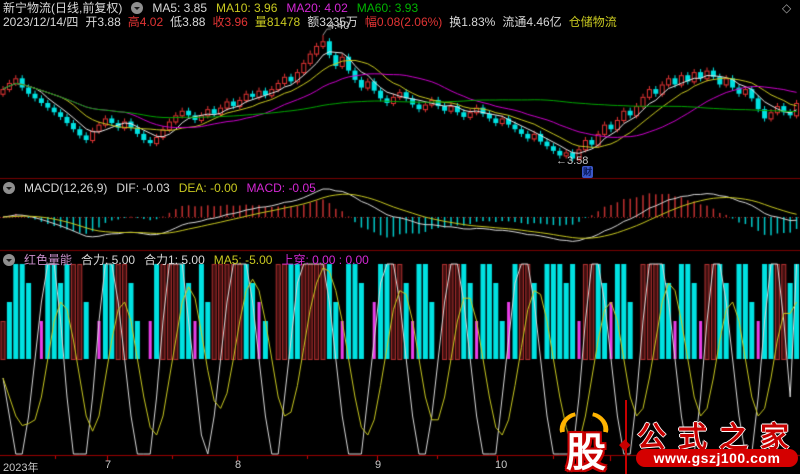 This screenshot has height=474, width=800. Describe the element at coordinates (339, 26) in the screenshot. I see `high-price-annotation: 4.40` at that location.